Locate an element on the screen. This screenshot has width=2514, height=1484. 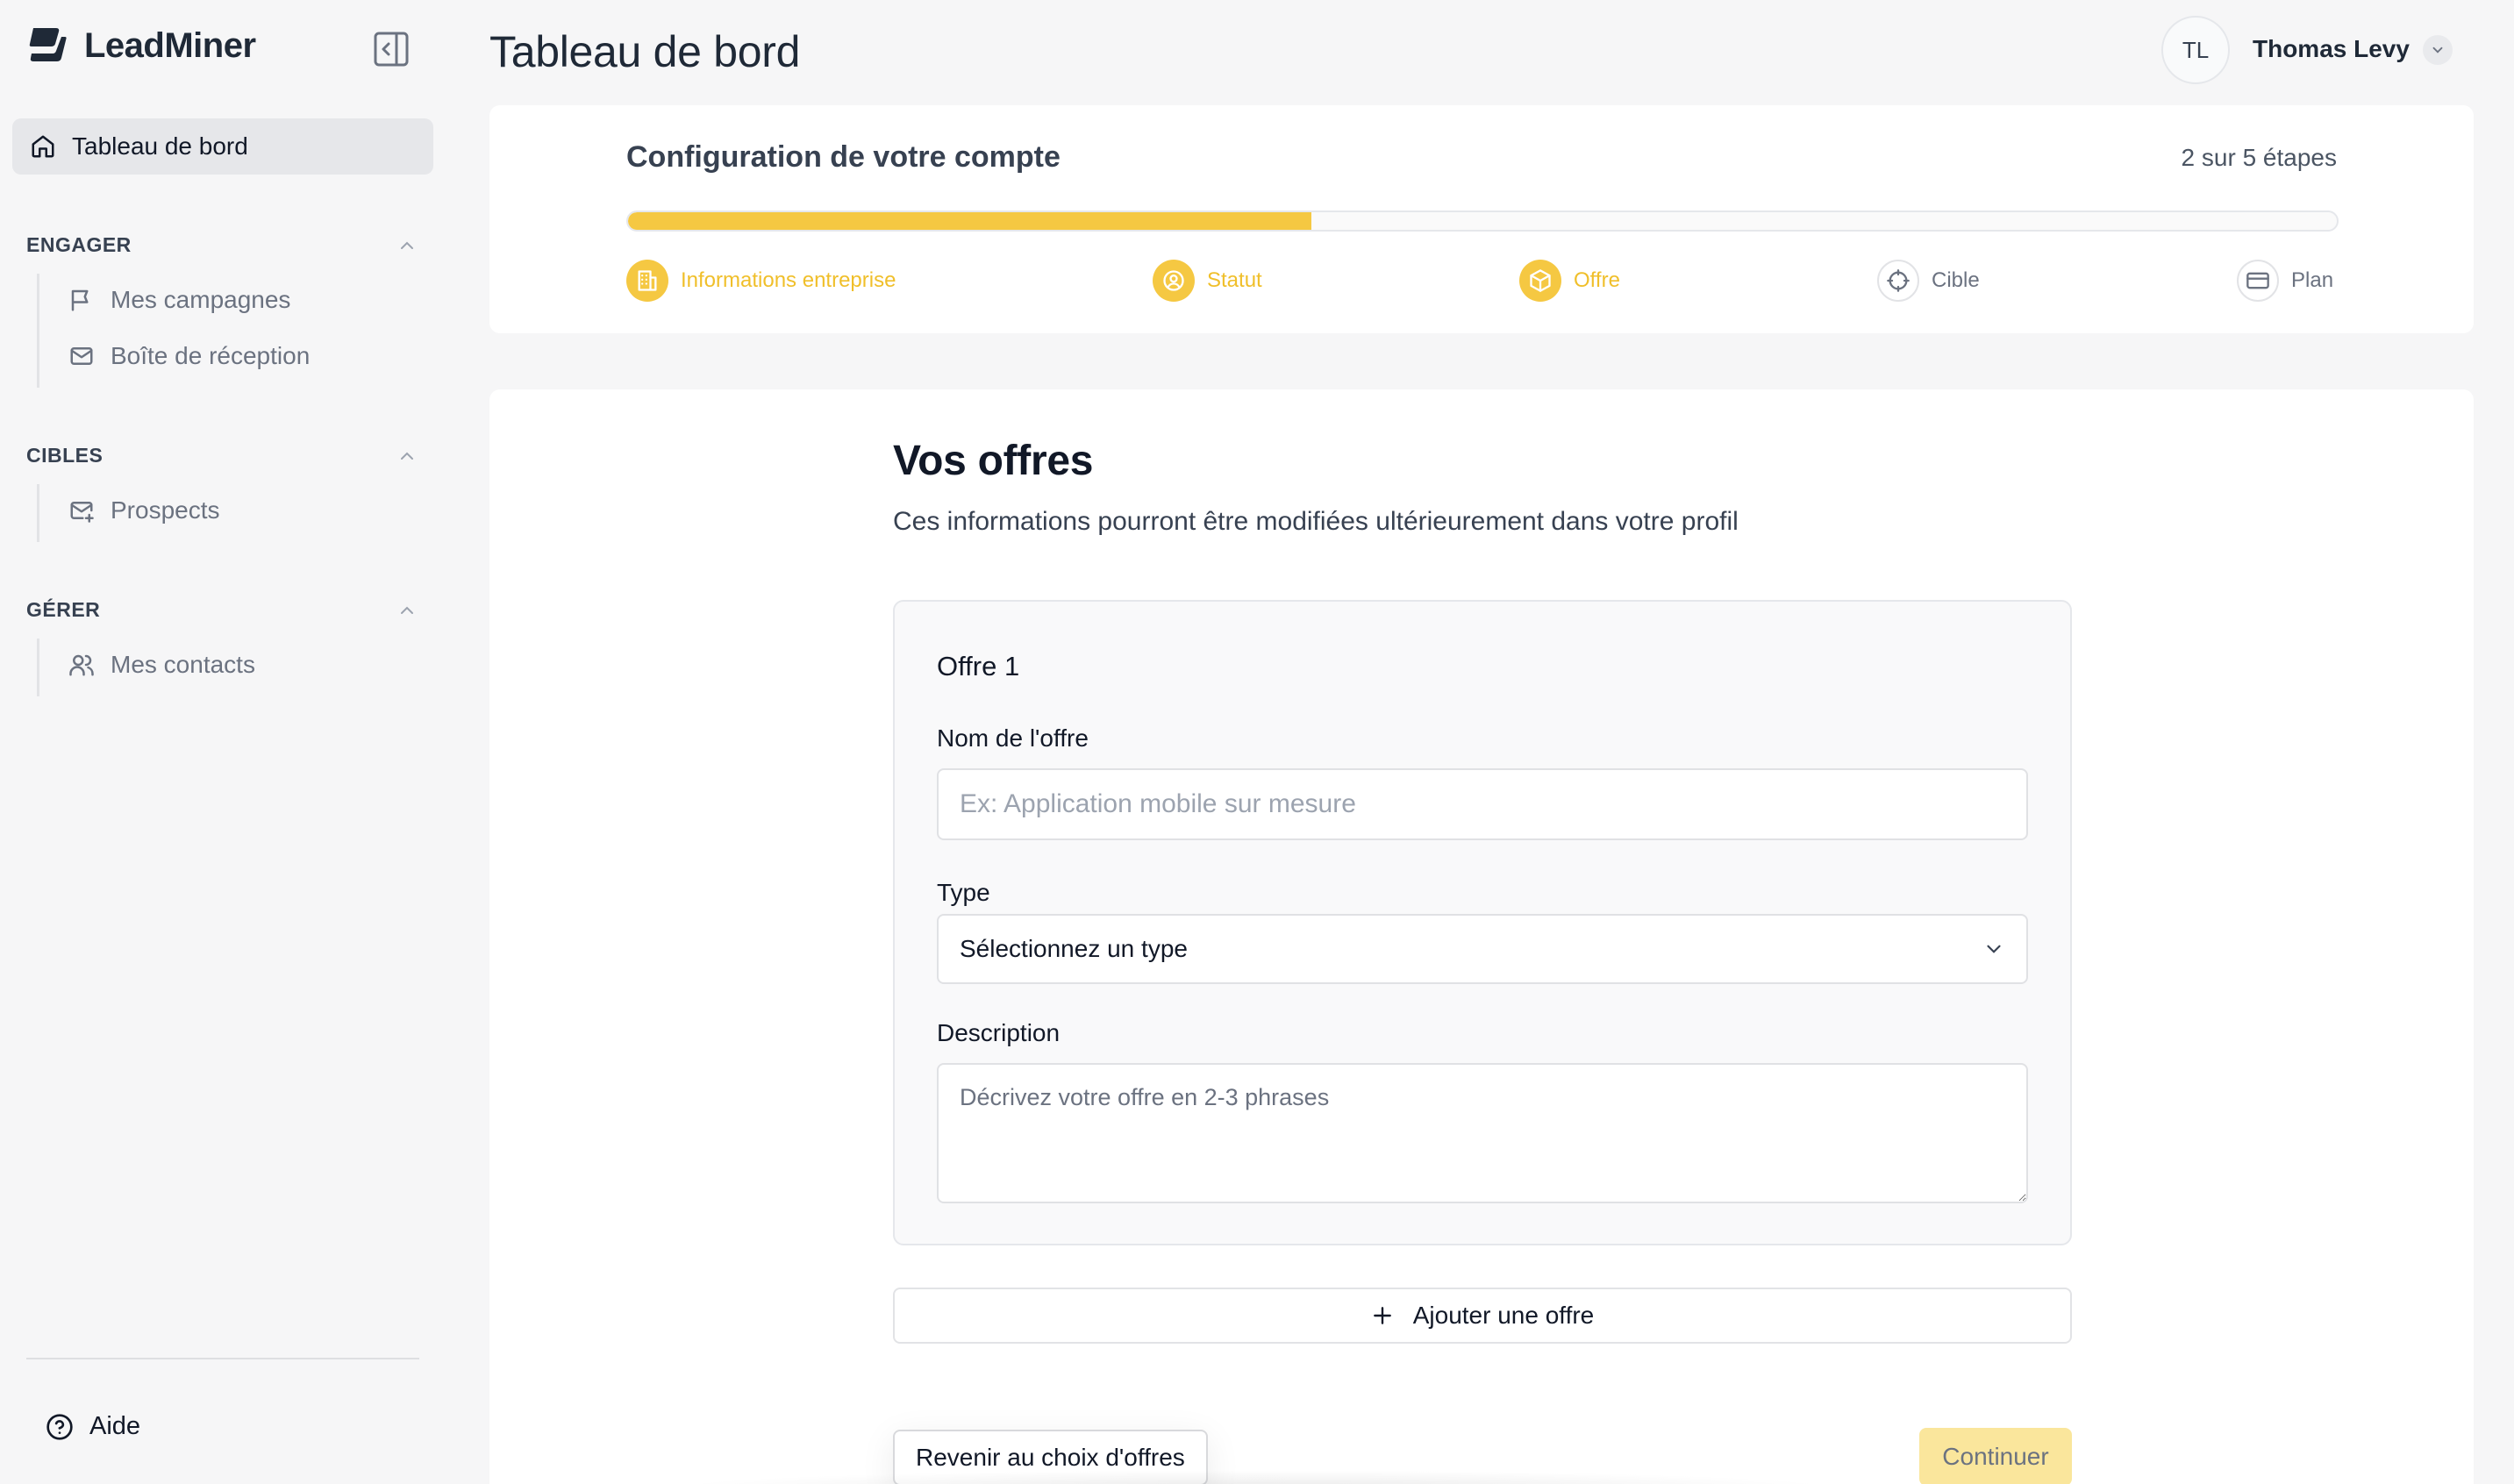
user-name: Thomas Levy is located at coordinates (2331, 49).